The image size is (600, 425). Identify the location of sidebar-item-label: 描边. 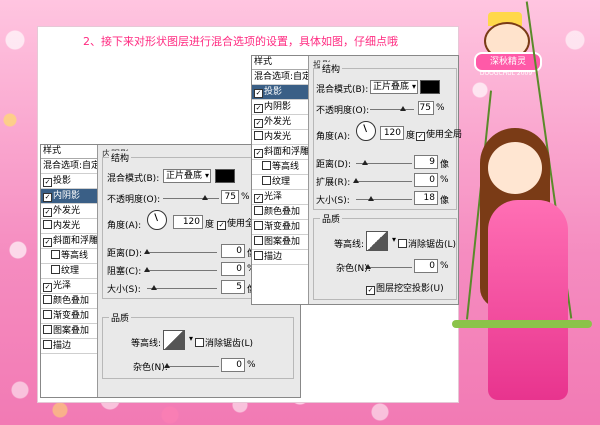
(273, 257).